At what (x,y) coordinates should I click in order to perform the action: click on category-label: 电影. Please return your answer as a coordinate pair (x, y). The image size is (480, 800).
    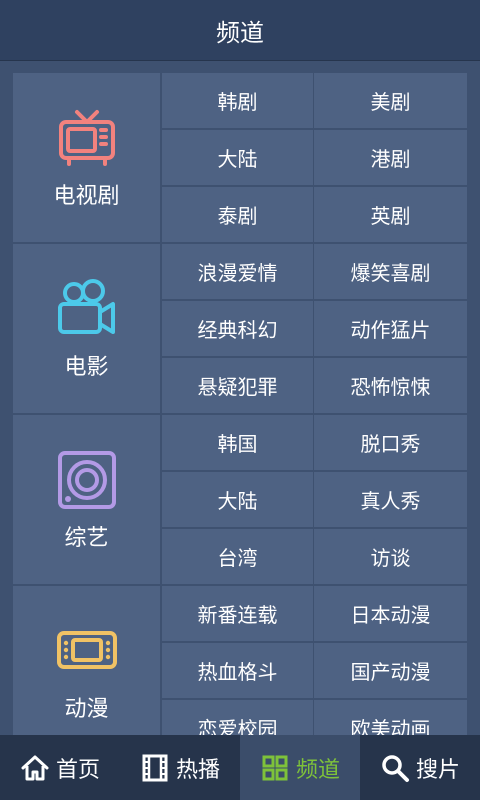
    Looking at the image, I should click on (86, 367).